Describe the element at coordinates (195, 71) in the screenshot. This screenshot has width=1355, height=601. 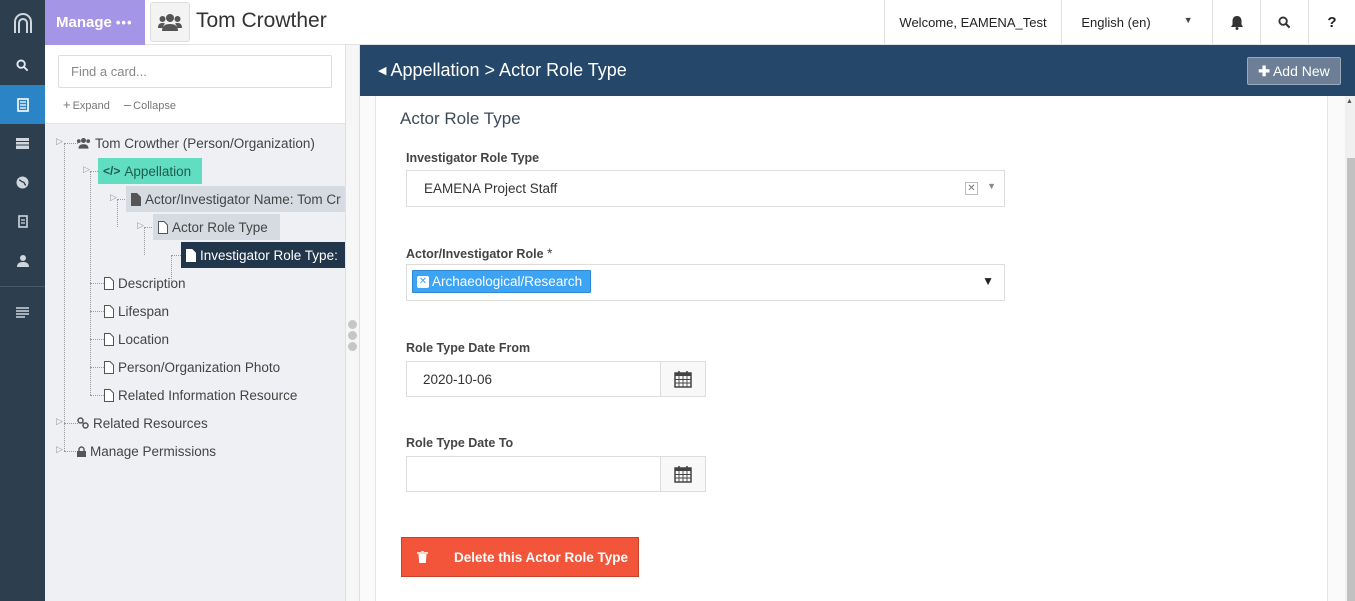
I see `find-card-input` at that location.